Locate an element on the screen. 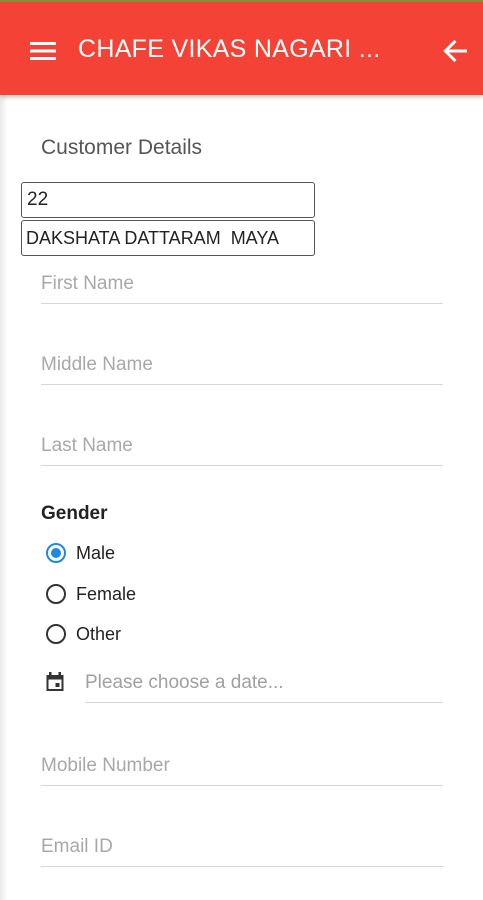 The height and width of the screenshot is (900, 483). email-field is located at coordinates (242, 847).